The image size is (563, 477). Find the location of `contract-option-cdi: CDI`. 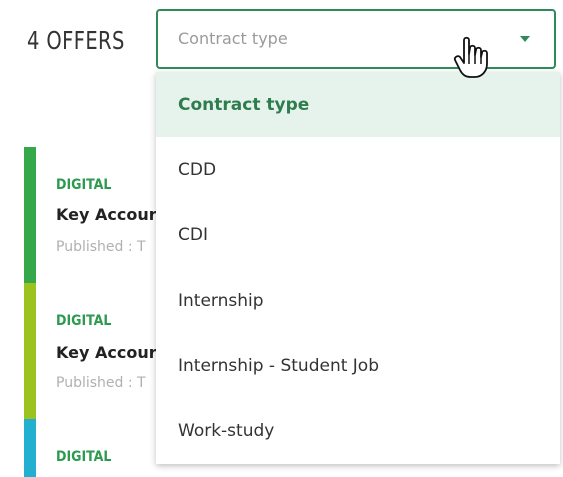

contract-option-cdi: CDI is located at coordinates (358, 235).